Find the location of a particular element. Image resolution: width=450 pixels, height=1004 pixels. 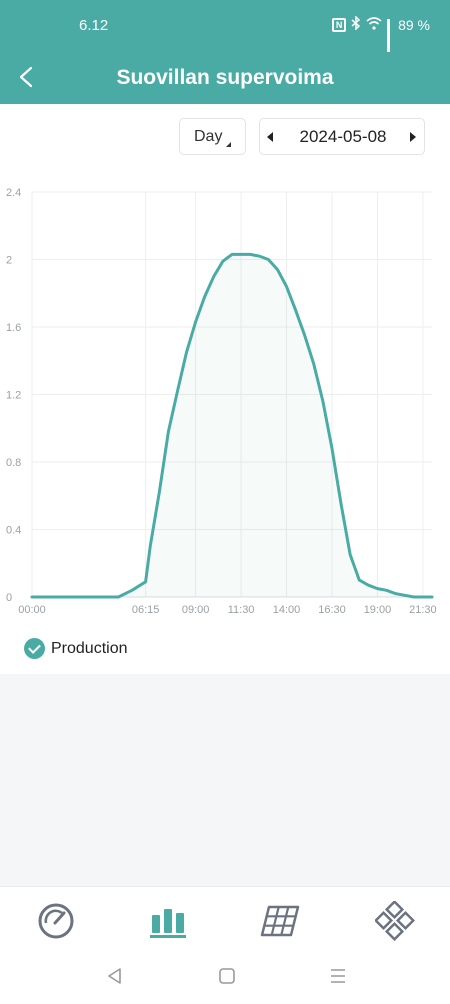

date-navigator: 2024-05-08 is located at coordinates (342, 136).